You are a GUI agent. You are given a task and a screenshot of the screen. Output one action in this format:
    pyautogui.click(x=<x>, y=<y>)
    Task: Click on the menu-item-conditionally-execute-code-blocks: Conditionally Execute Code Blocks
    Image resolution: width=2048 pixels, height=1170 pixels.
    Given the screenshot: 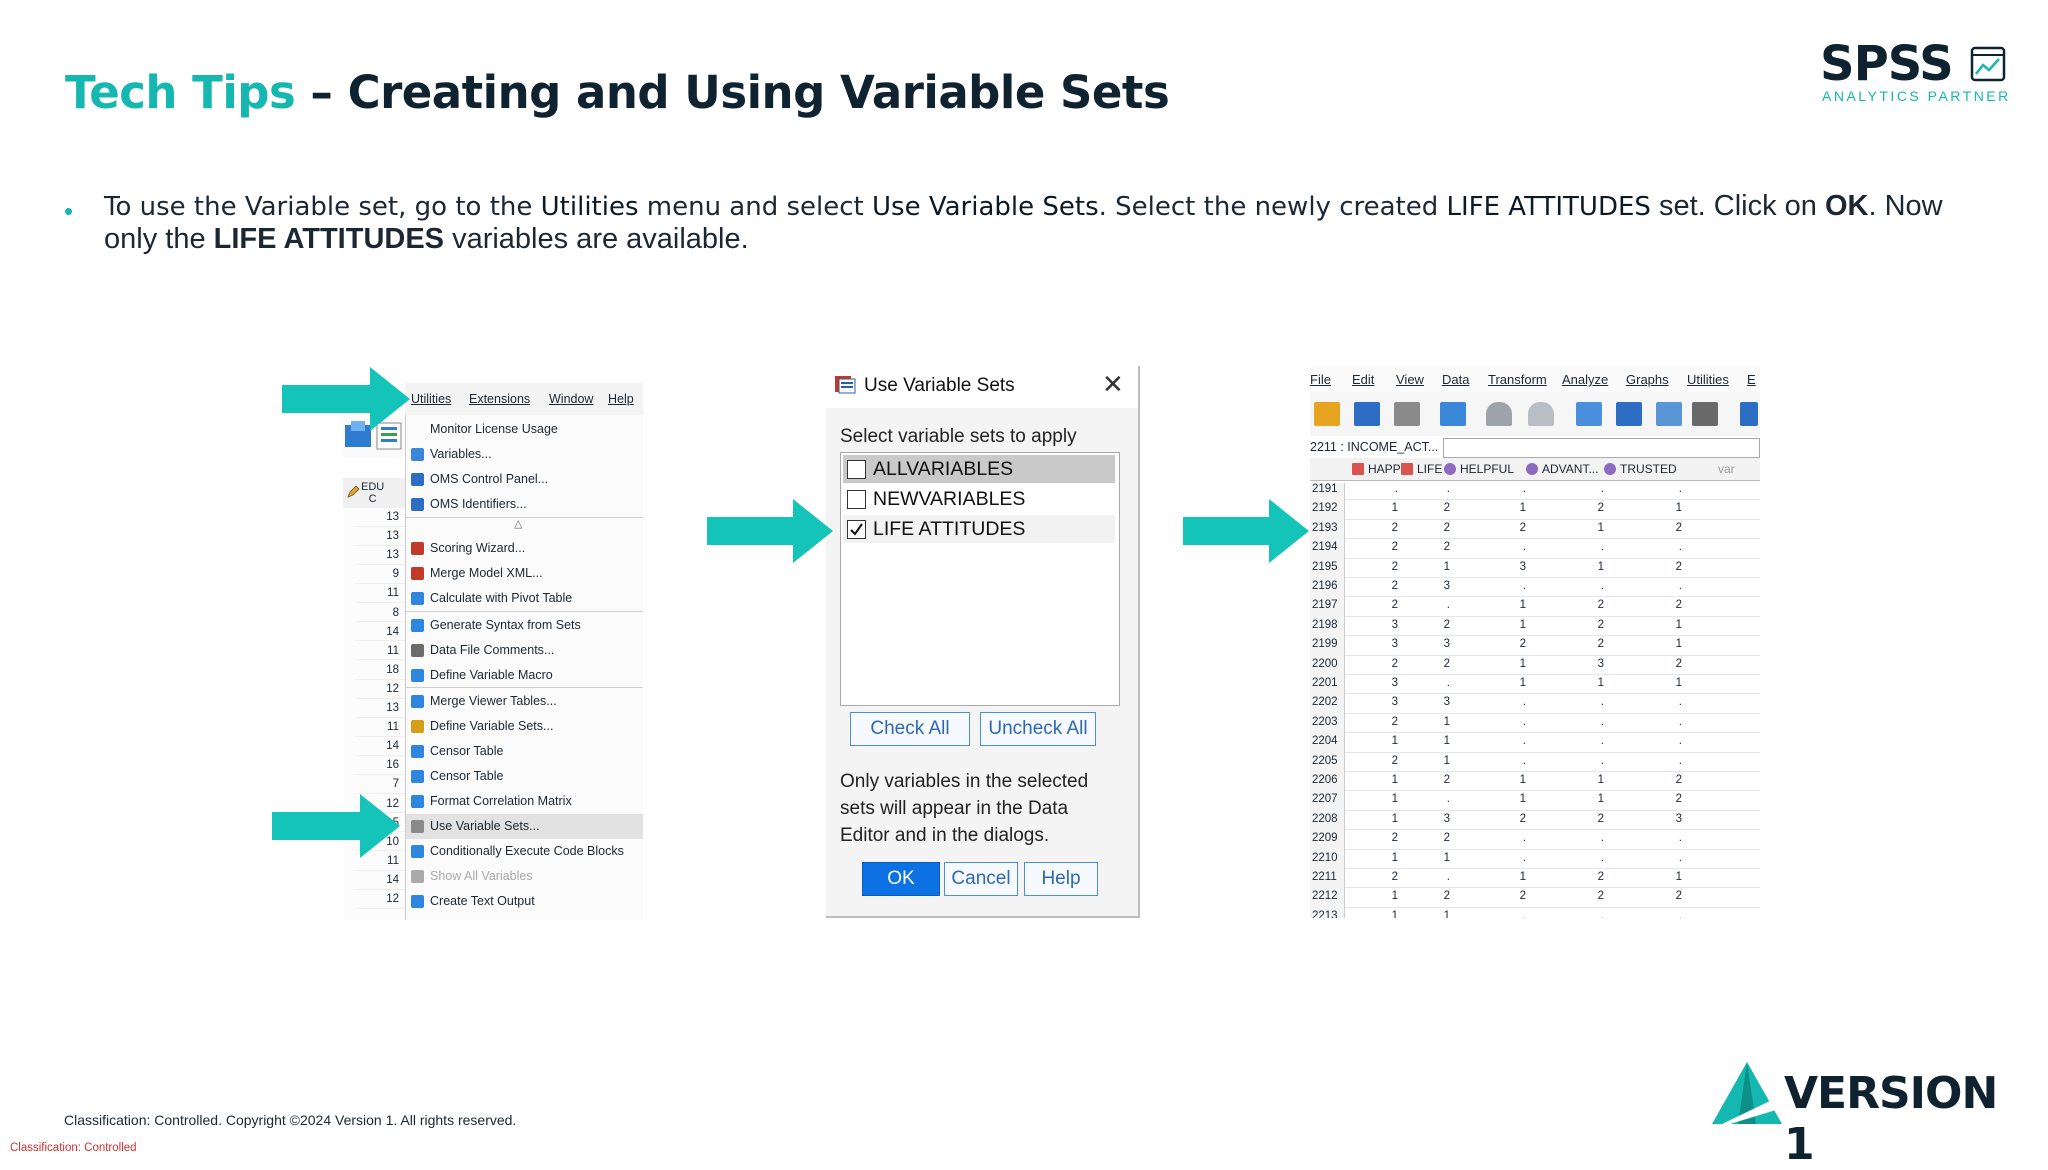 What is the action you would take?
    pyautogui.click(x=524, y=851)
    